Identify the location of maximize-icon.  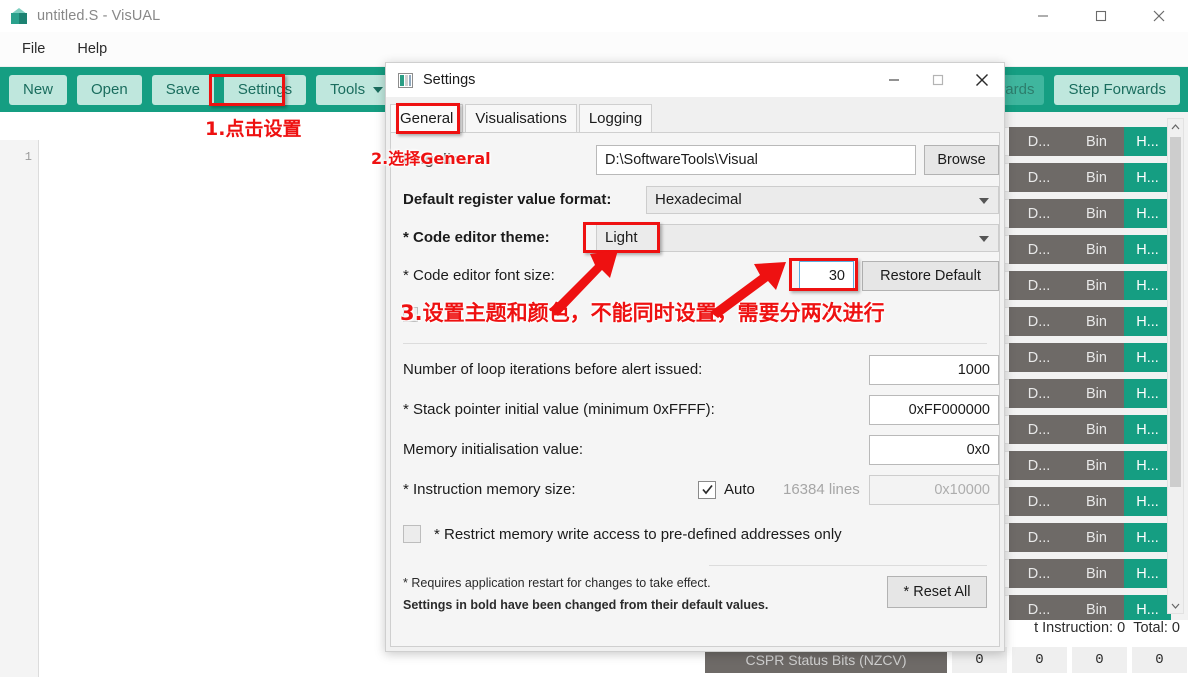
(1101, 16).